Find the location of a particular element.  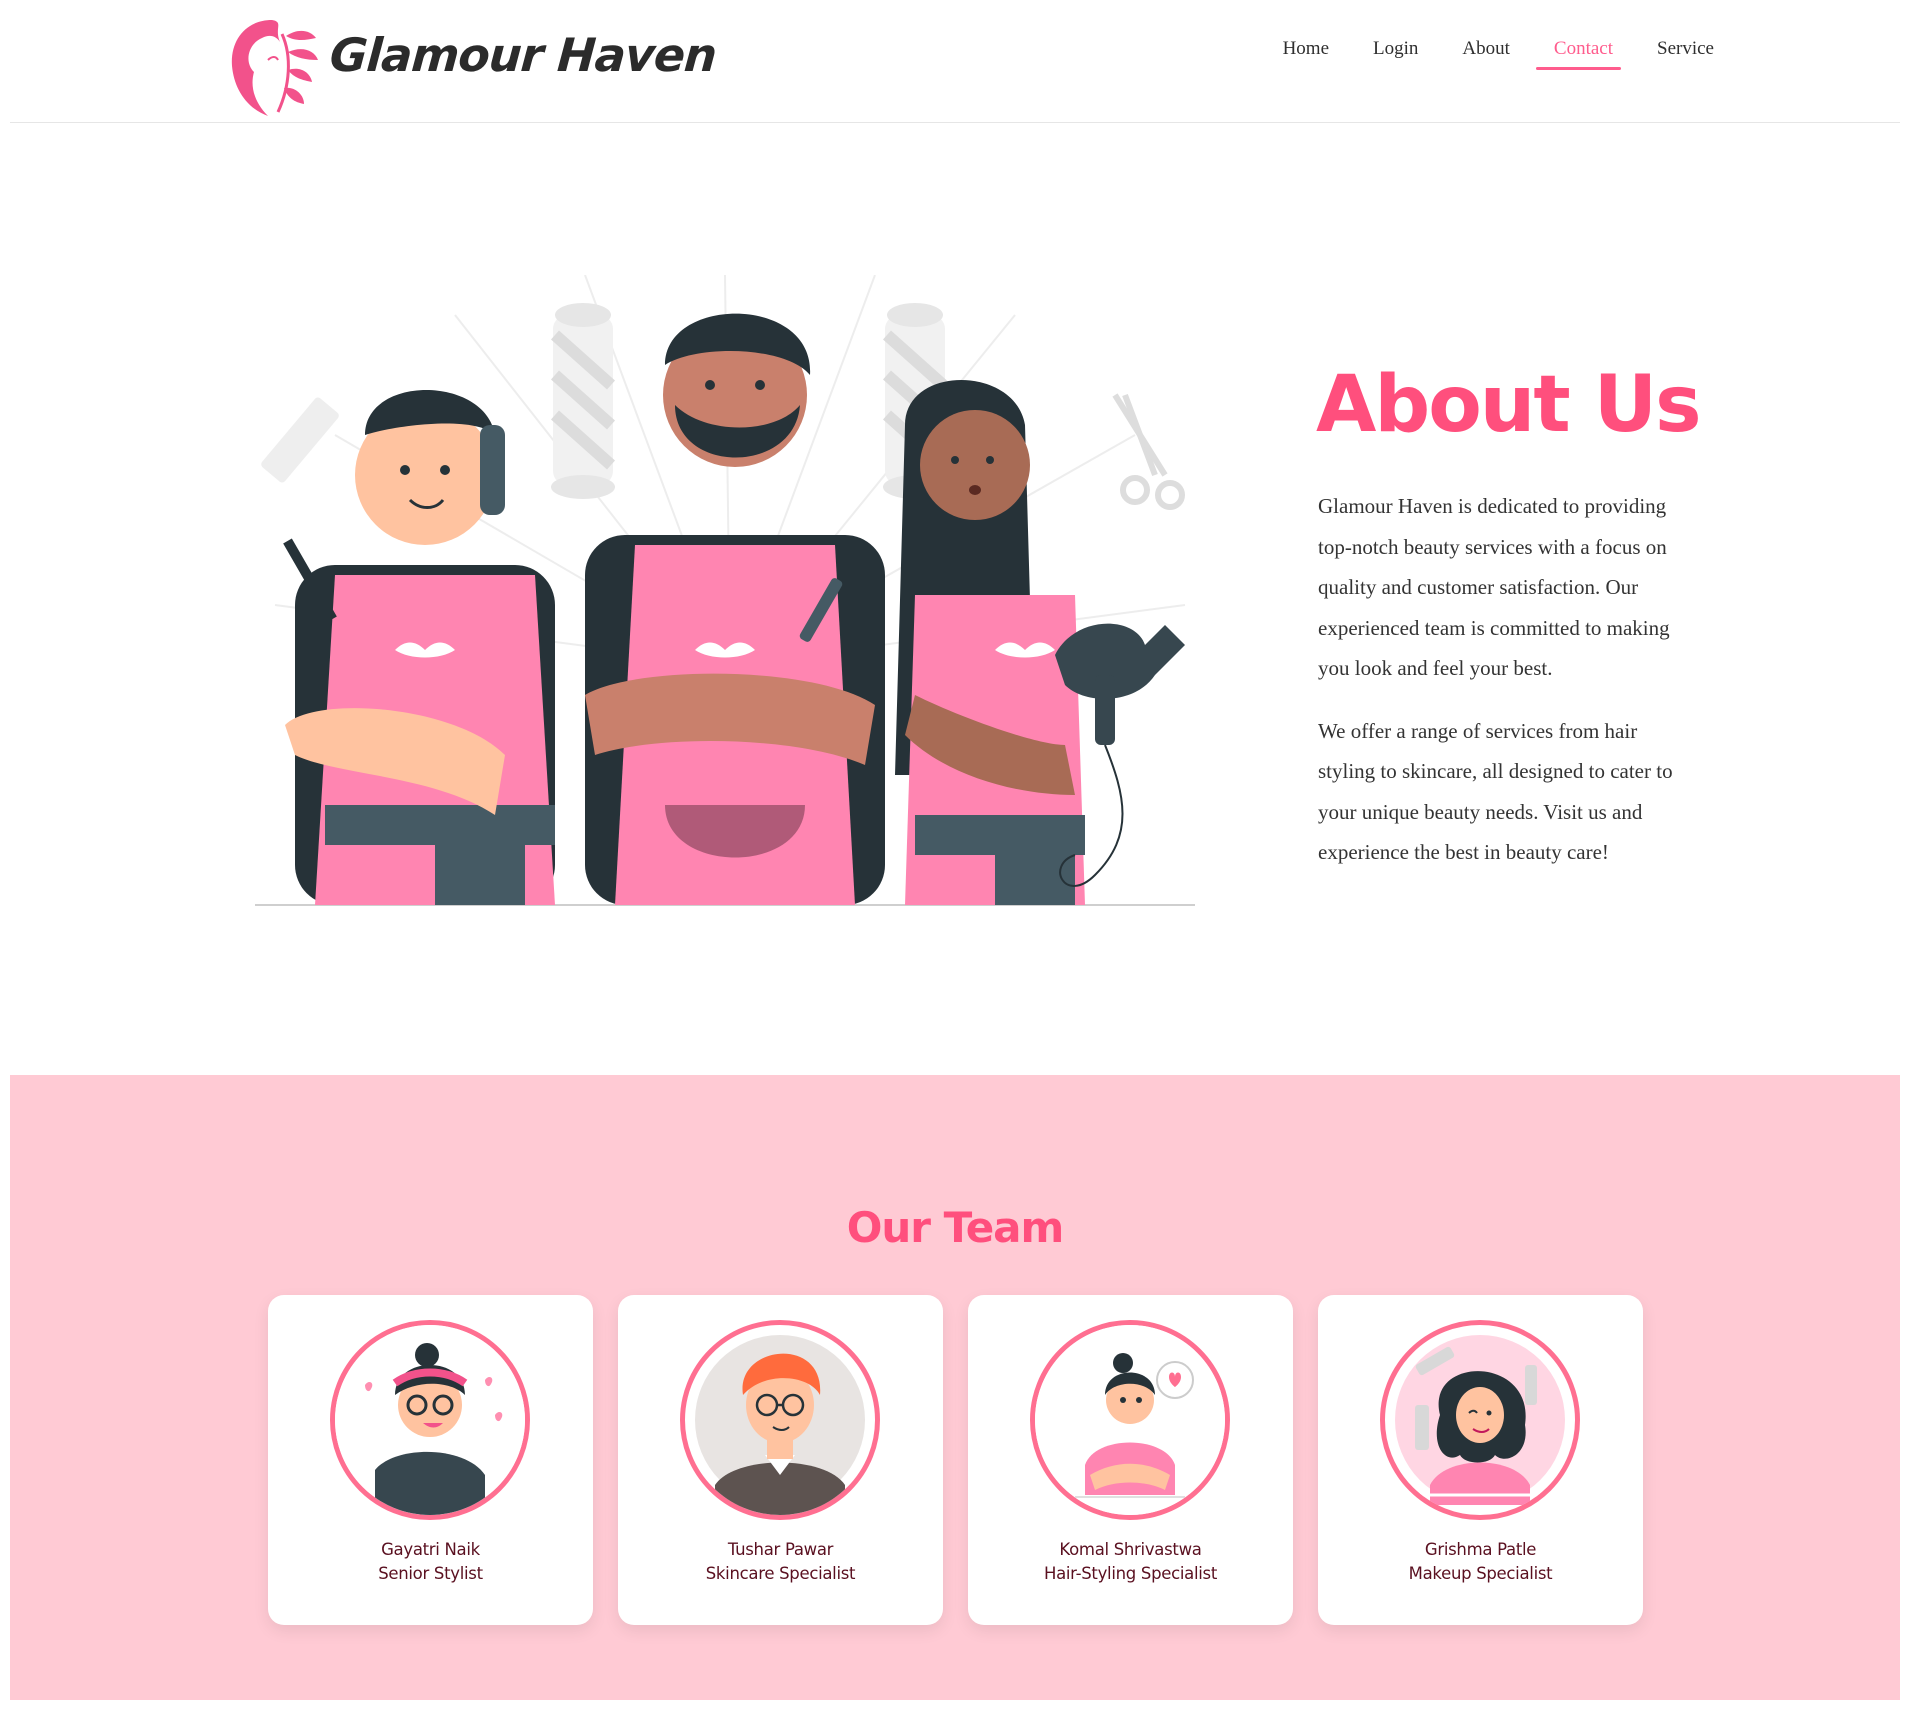

team-avatar-komal is located at coordinates (1130, 1420).